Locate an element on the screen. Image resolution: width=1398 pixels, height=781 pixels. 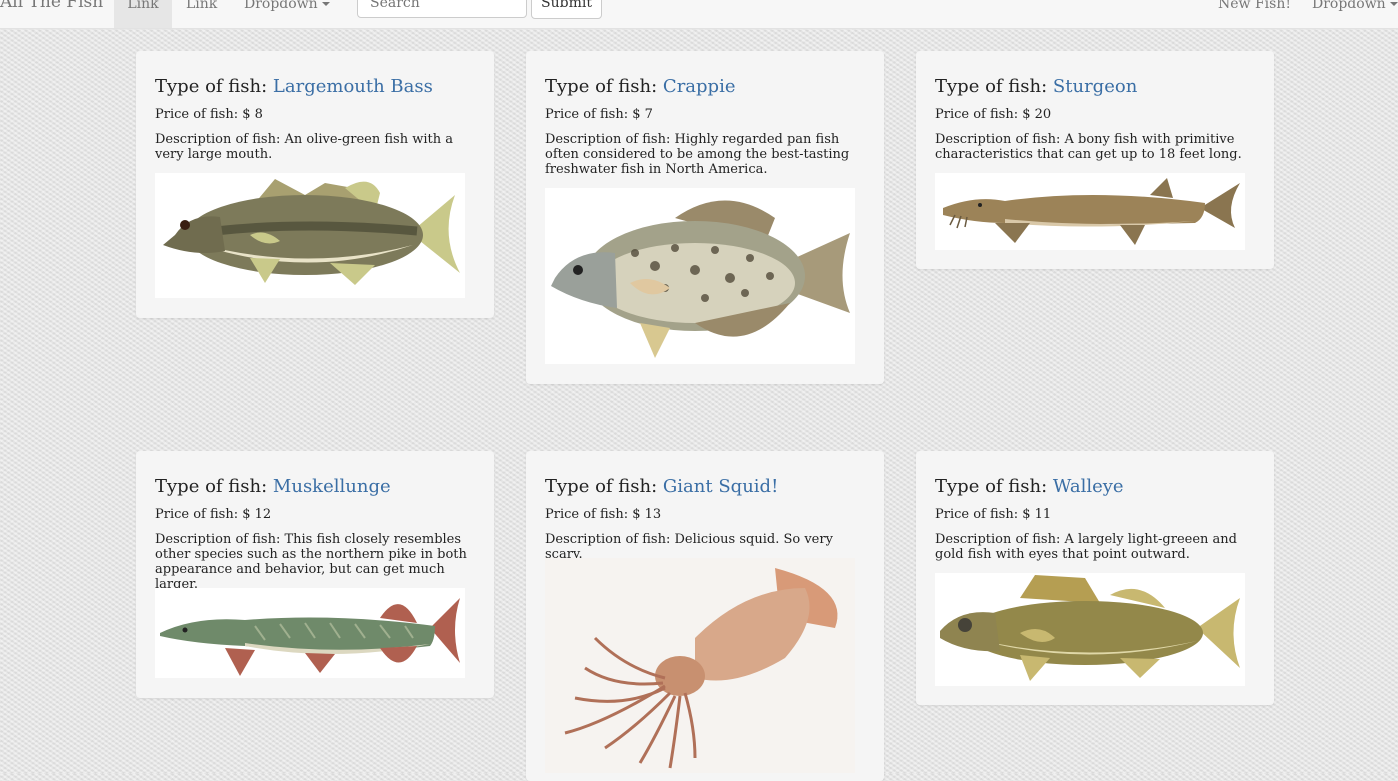
fish-title: Type of fish: Giant Squid! is located at coordinates (661, 486).